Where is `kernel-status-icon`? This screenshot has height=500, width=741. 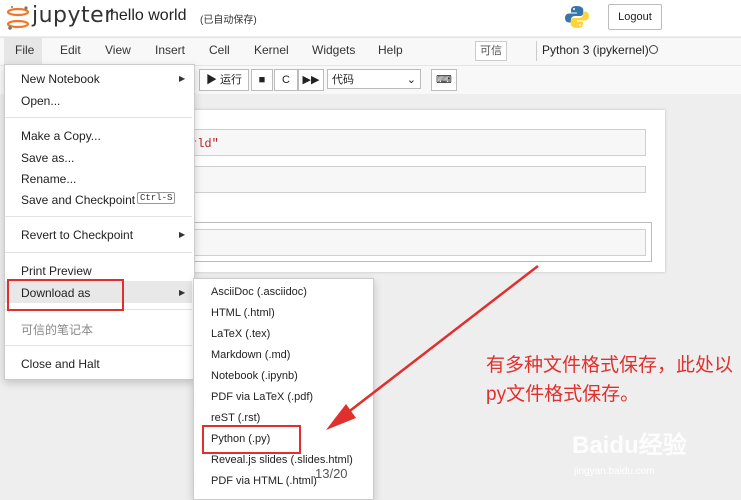
kernel-status-icon is located at coordinates (653, 49).